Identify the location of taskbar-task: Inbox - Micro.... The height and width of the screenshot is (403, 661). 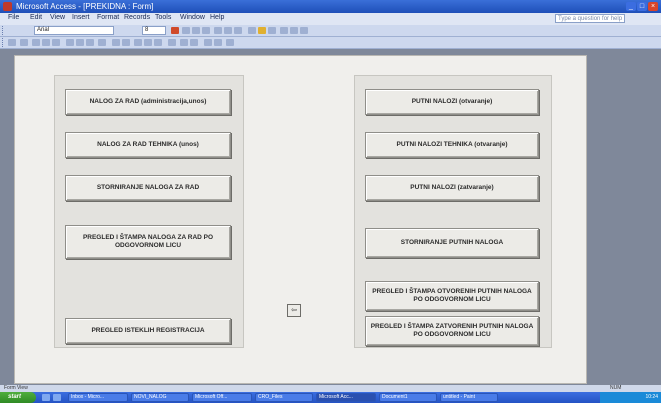
(98, 397).